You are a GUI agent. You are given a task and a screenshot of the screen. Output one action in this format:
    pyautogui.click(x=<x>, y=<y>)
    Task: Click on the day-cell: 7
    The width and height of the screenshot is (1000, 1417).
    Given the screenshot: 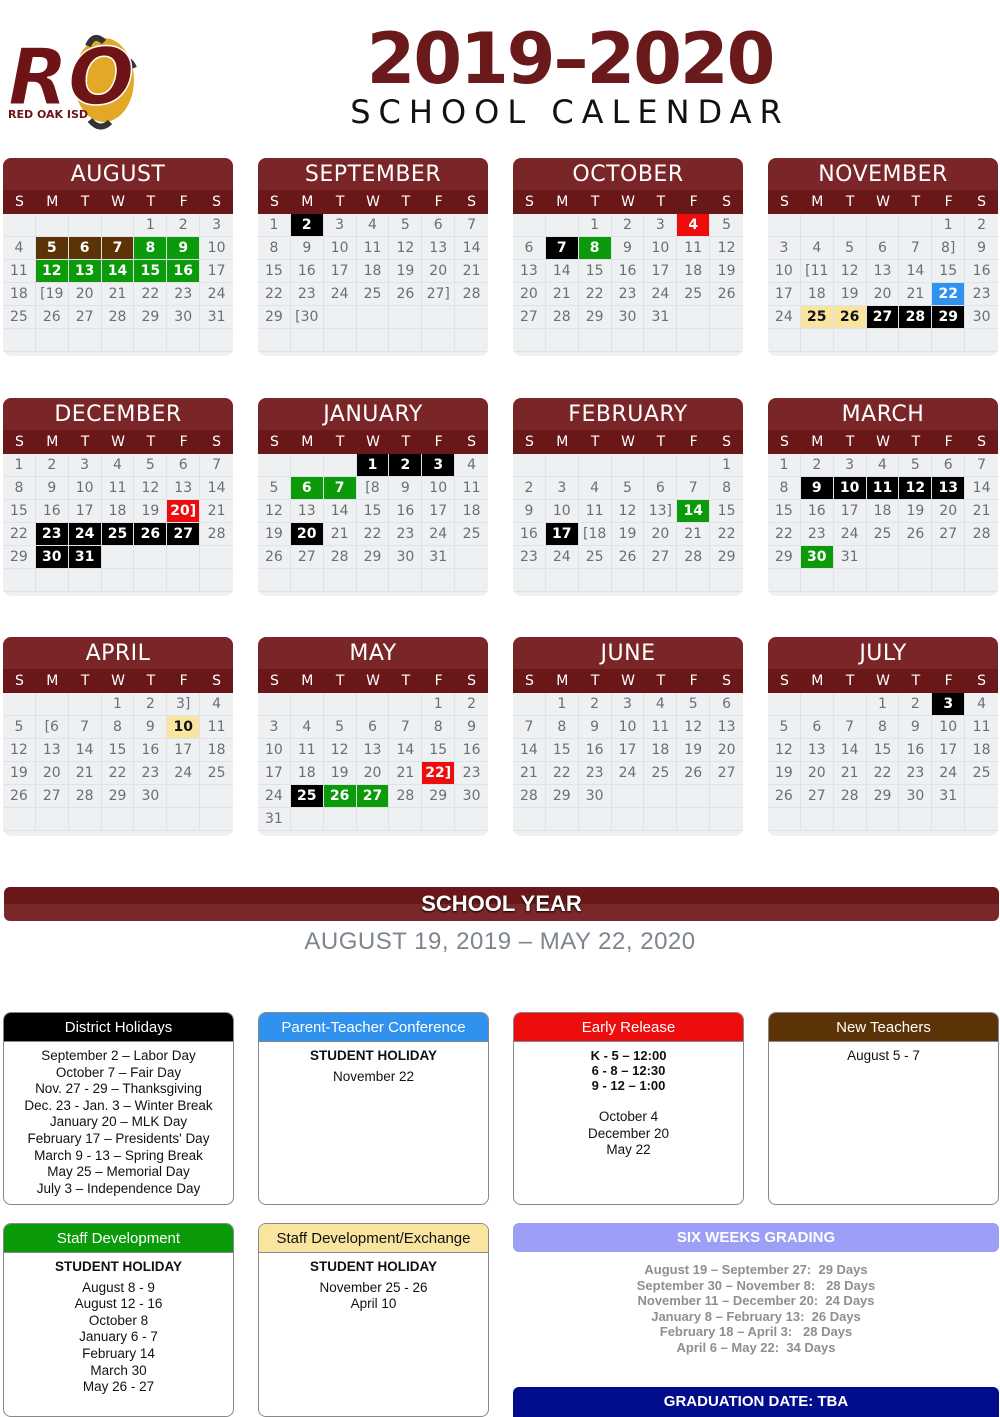 What is the action you would take?
    pyautogui.click(x=529, y=727)
    